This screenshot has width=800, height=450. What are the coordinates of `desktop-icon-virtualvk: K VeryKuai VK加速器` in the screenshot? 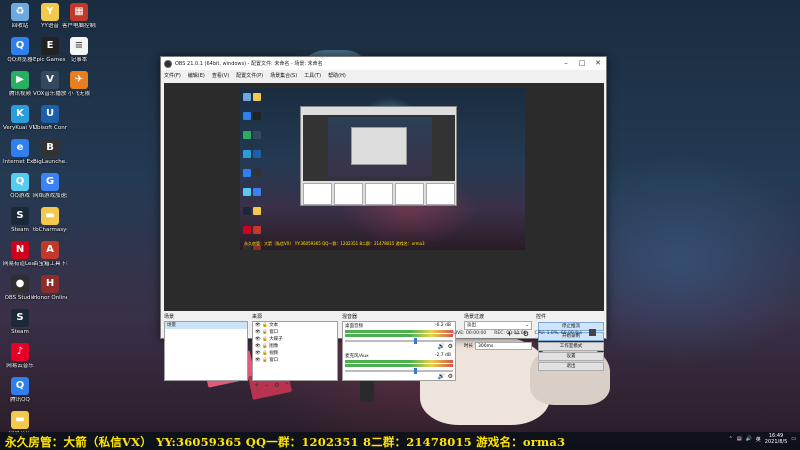 It's located at (20, 118).